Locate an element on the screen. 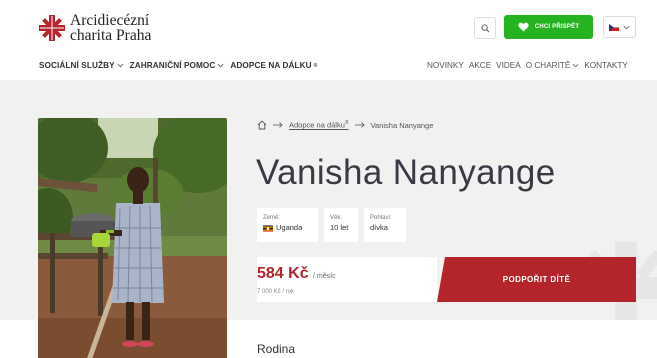  support-child-button: PODPOŘIT DÍTĚ is located at coordinates (536, 279).